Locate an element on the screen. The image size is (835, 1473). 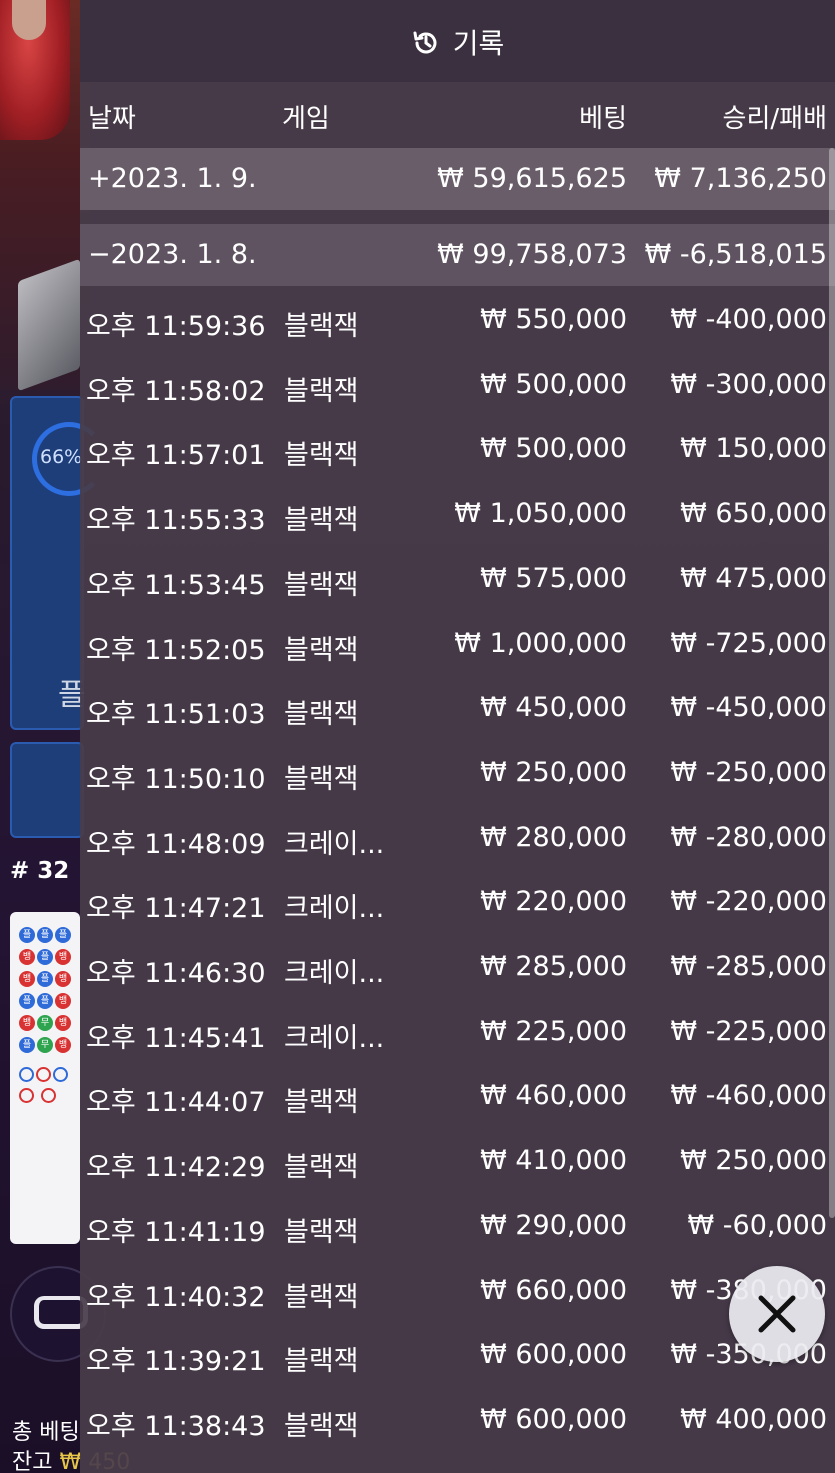
entry-time: 오후 11:59:36 is located at coordinates (176, 326).